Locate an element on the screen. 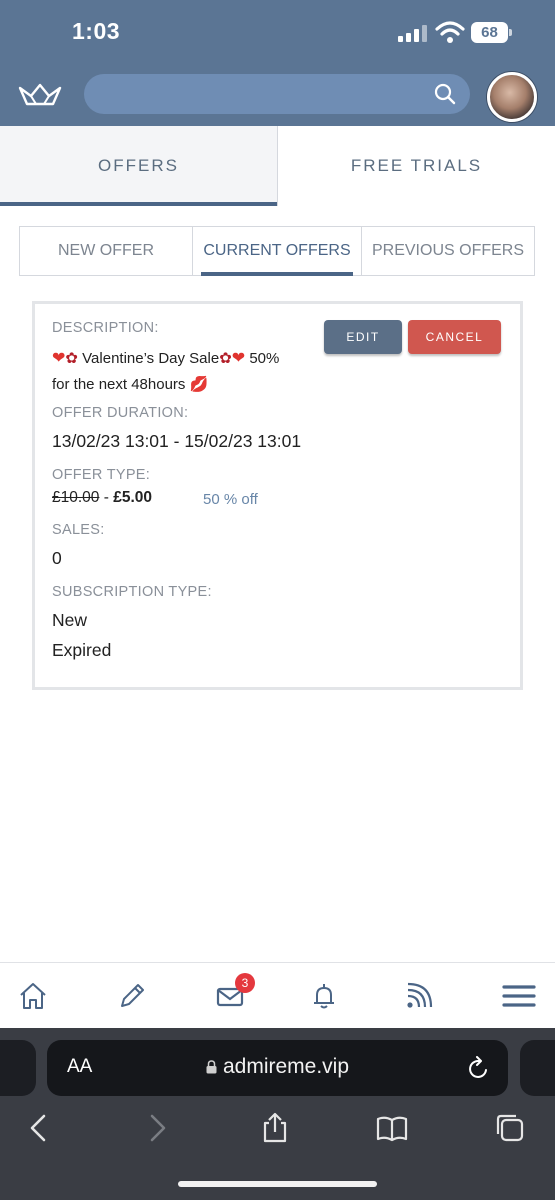  tabs-icon is located at coordinates (510, 1128).